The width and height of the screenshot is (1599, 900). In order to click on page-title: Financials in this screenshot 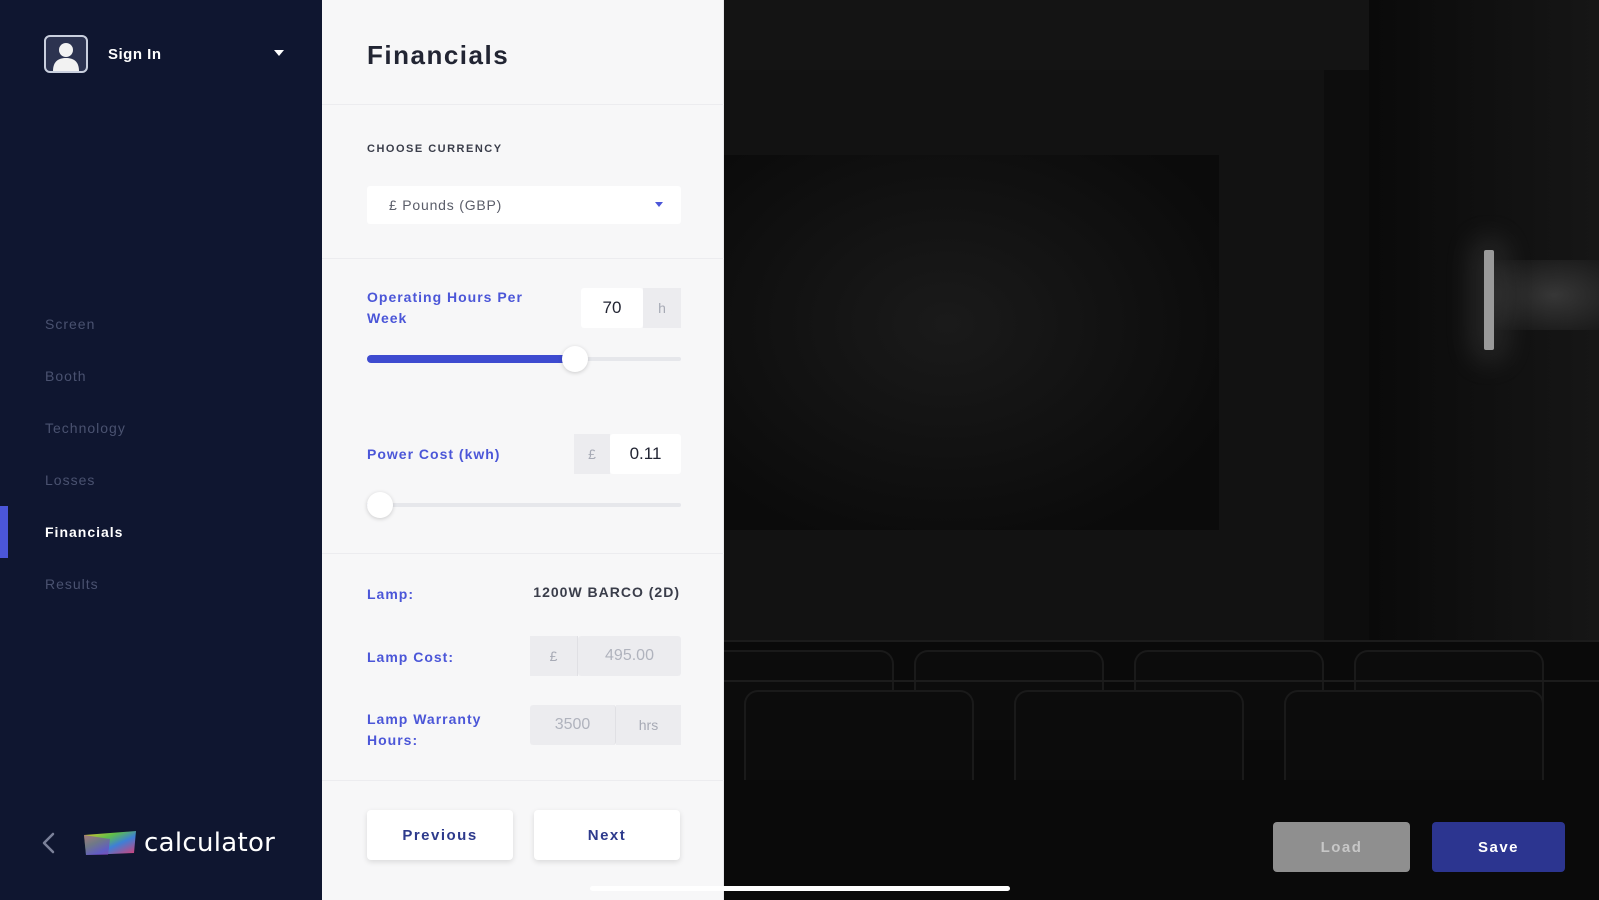, I will do `click(438, 55)`.